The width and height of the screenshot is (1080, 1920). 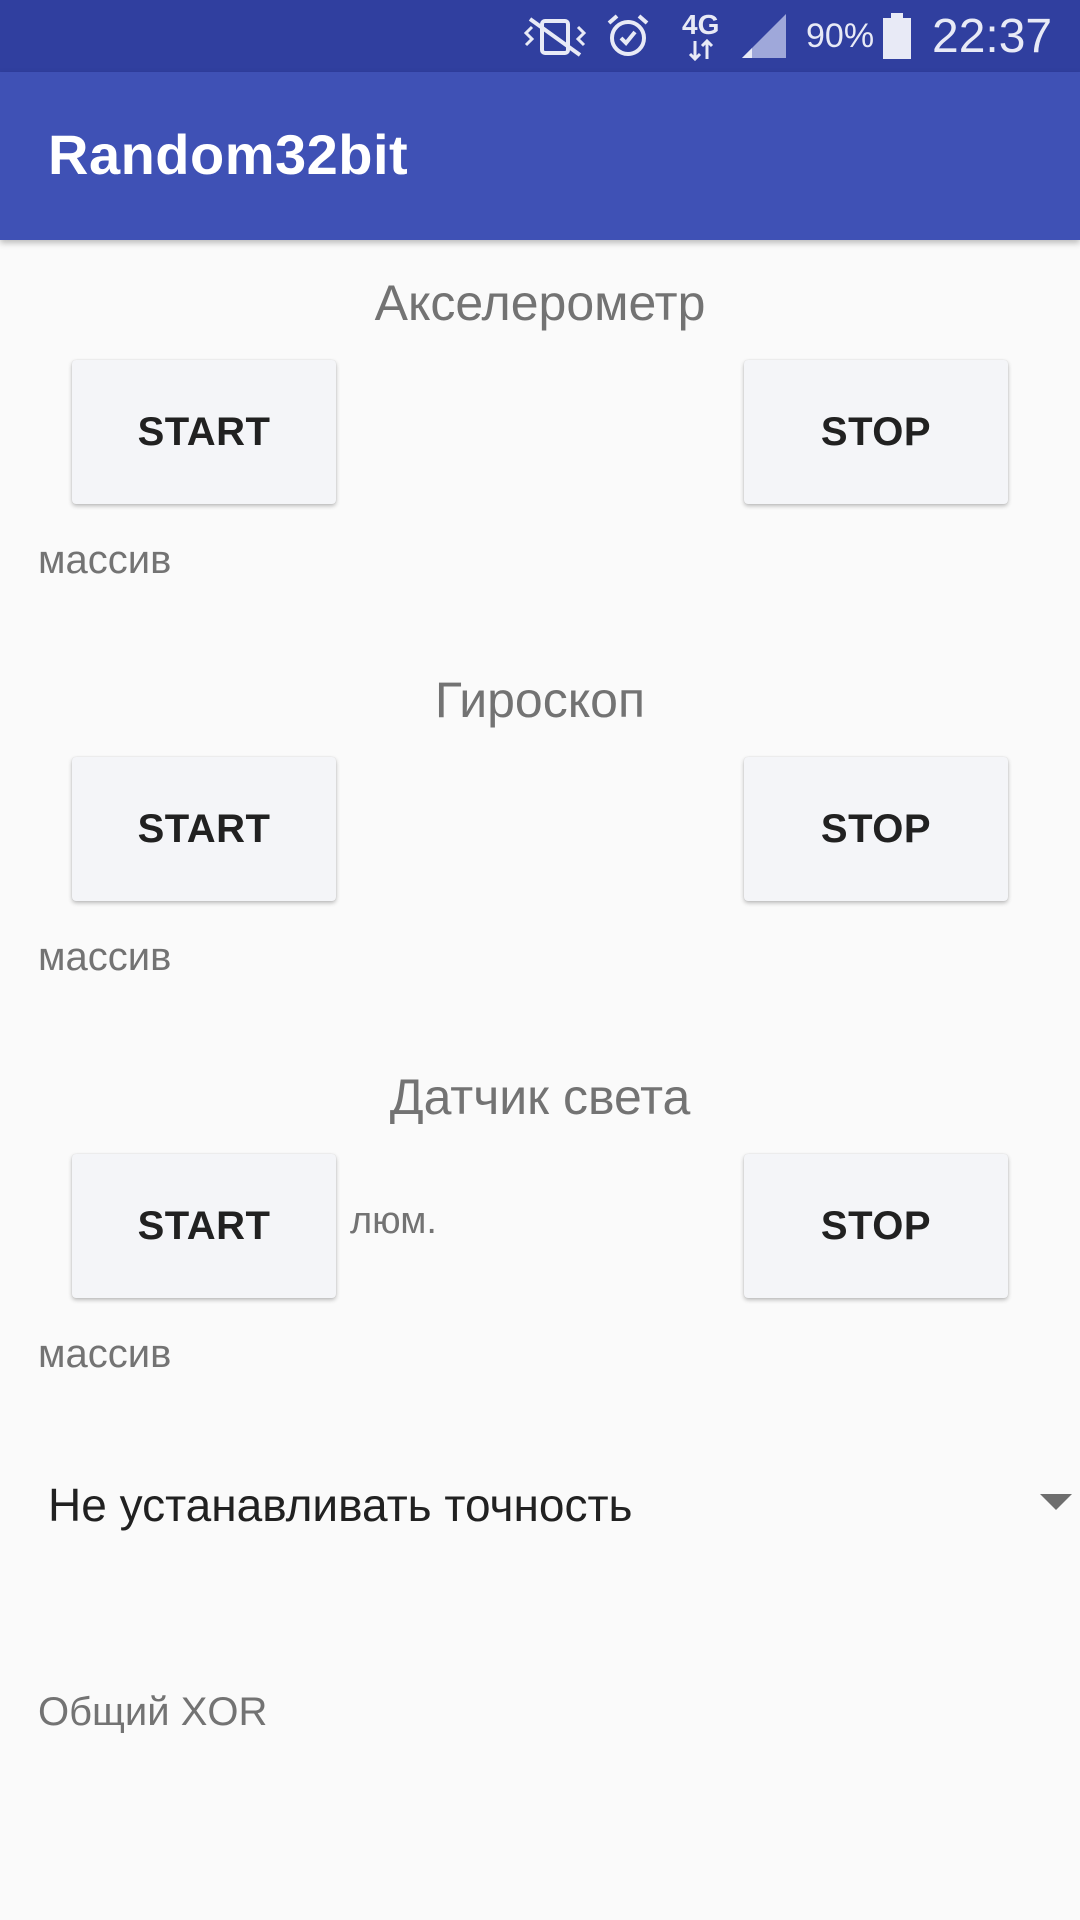 I want to click on gyroscope-start-button: START, so click(x=204, y=829).